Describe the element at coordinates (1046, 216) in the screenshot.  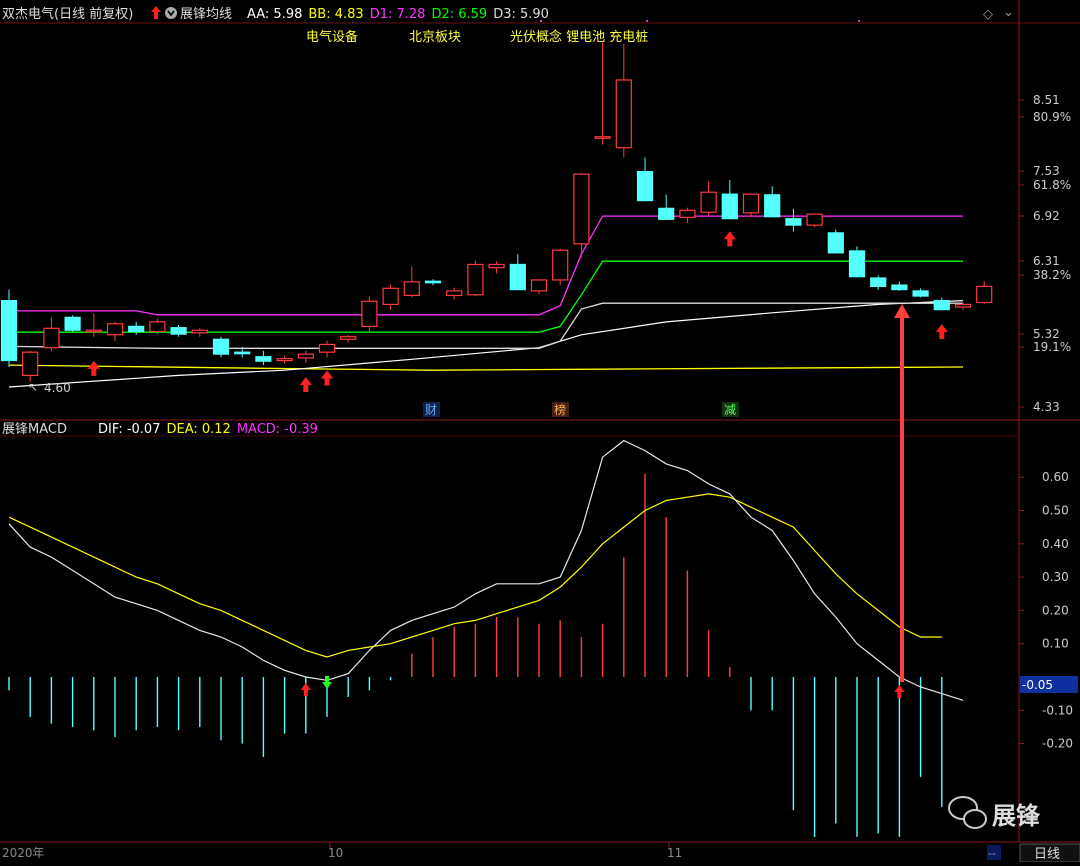
I see `price-axis-label: 6.92` at that location.